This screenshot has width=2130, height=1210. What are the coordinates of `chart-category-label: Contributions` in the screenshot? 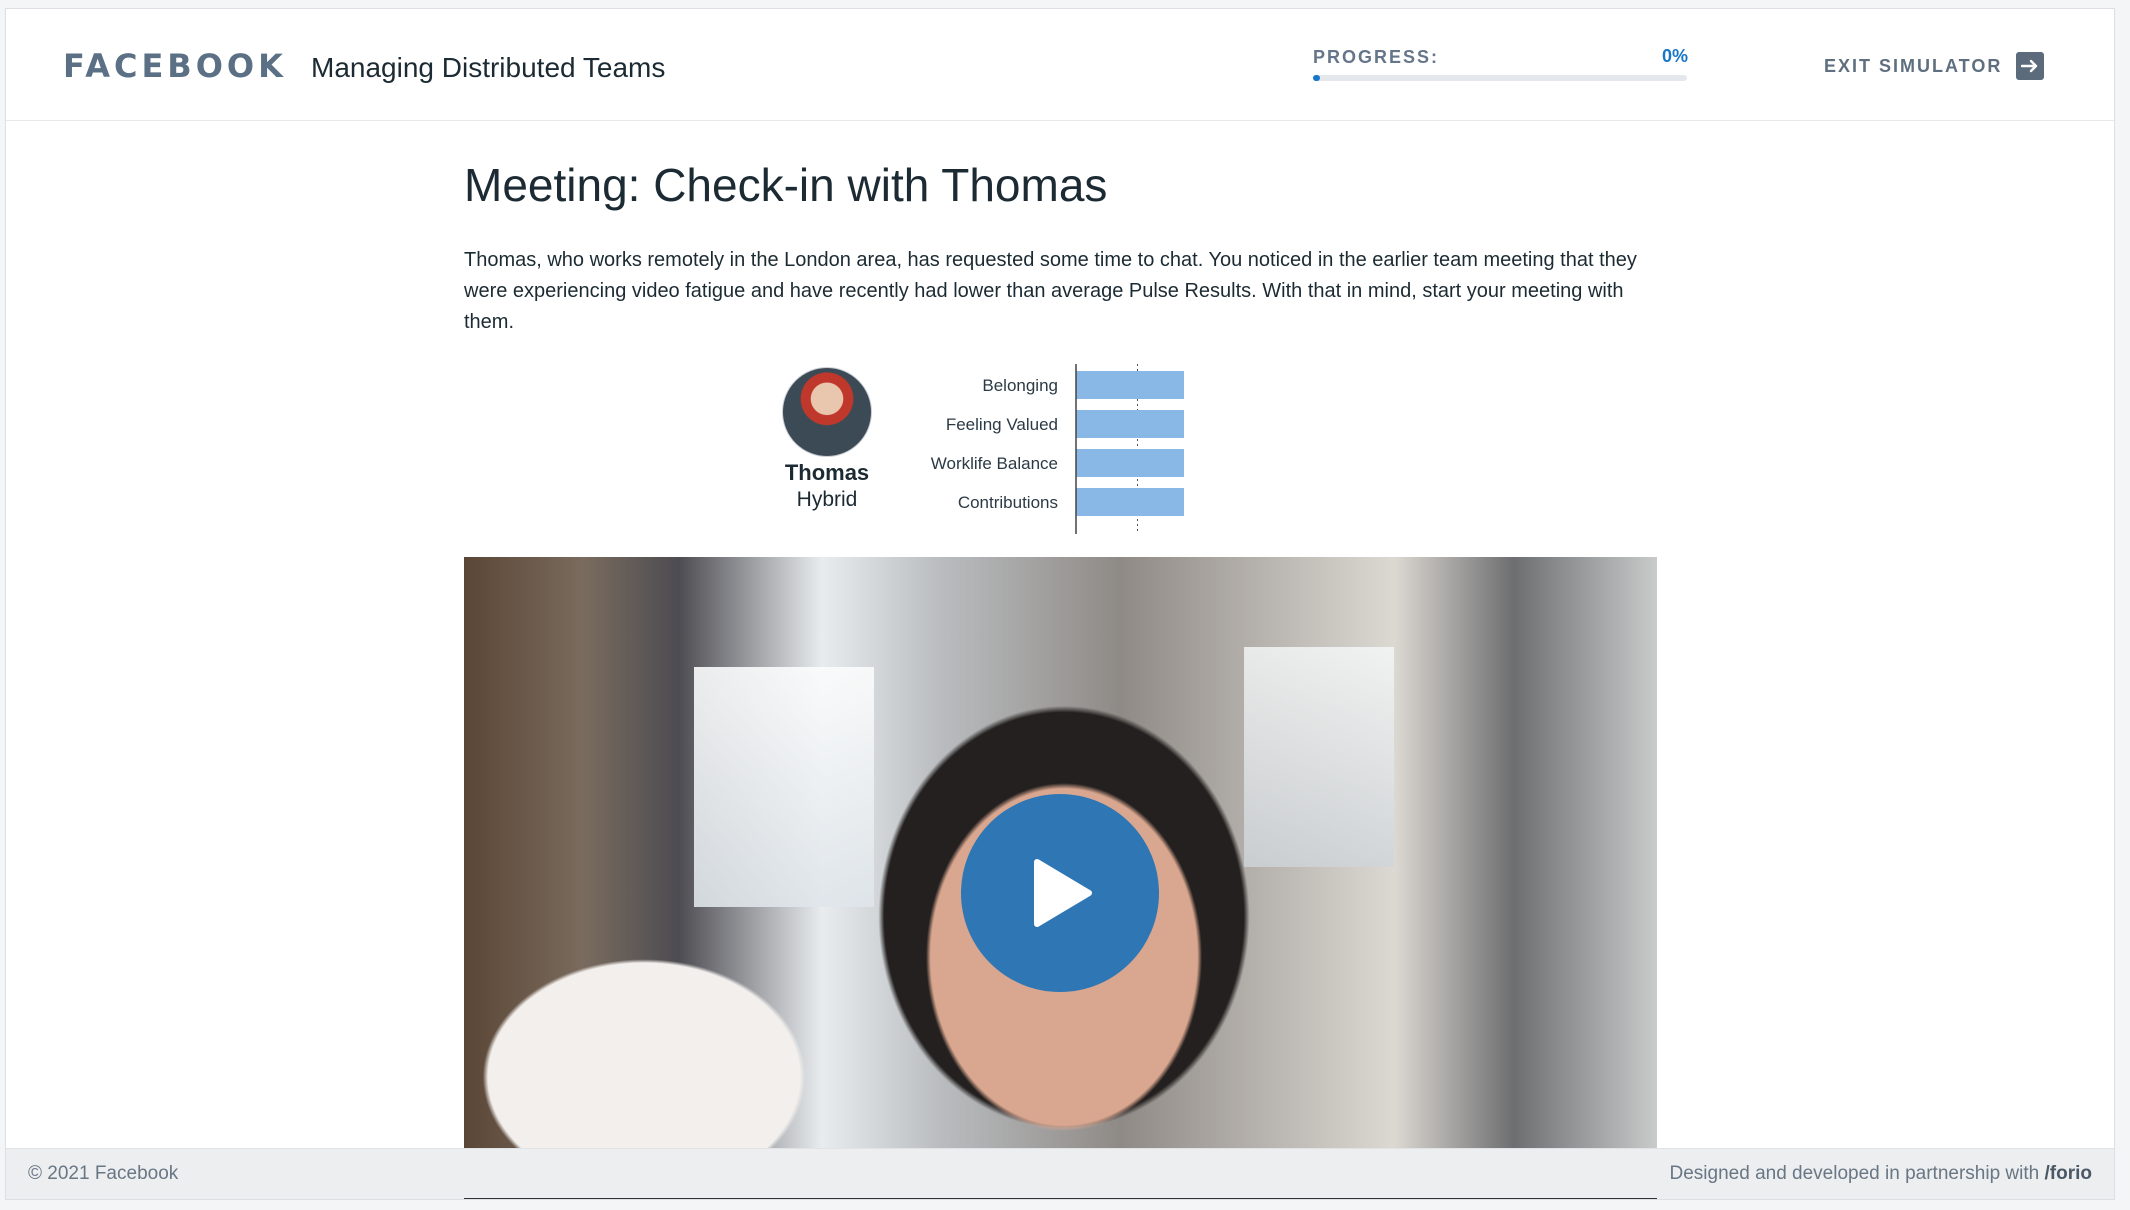 It's located at (1008, 502).